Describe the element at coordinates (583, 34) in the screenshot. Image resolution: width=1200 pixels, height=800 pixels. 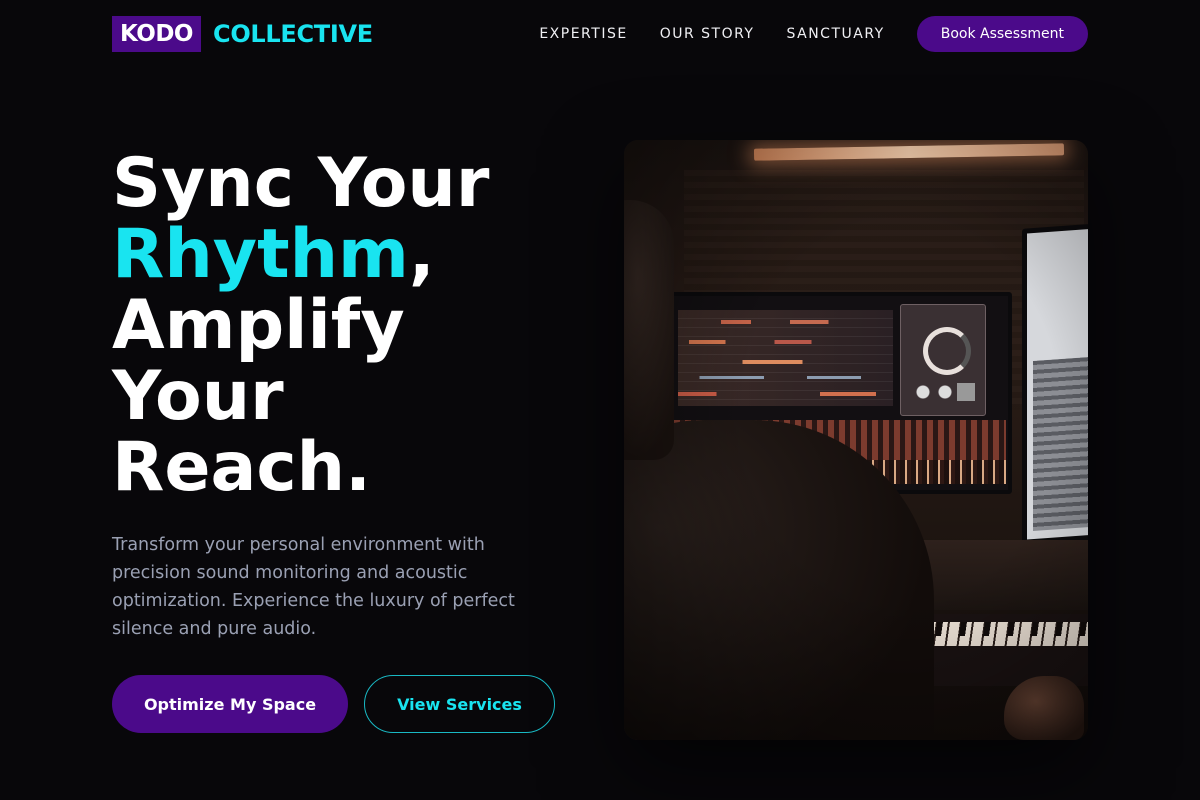
I see `nav-link-expertise: EXPERTISE` at that location.